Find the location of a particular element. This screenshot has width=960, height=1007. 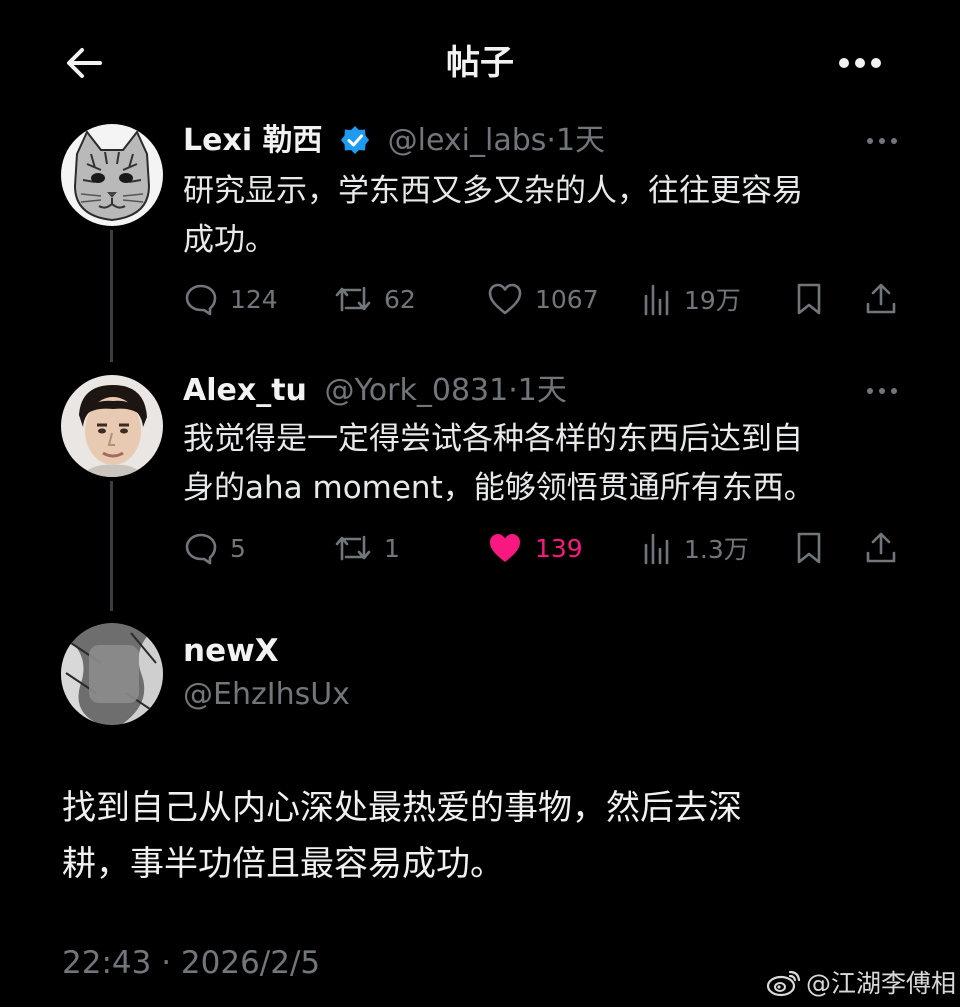

repost-button: 1 is located at coordinates (367, 548).